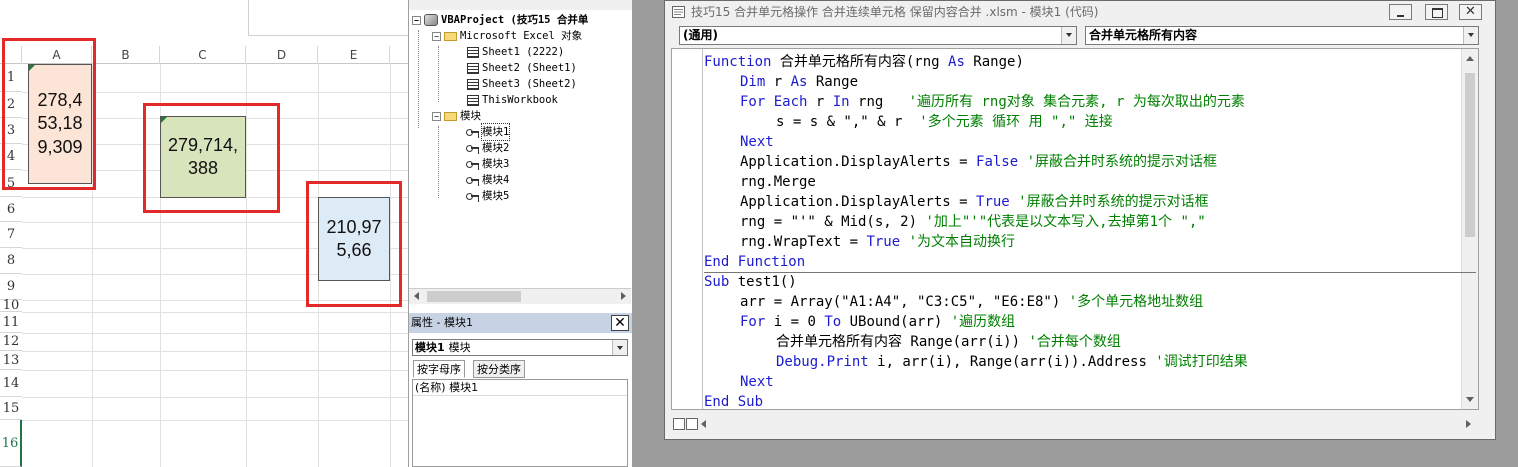 This screenshot has width=1518, height=467. I want to click on tree-node-modules: − 模块, so click(456, 116).